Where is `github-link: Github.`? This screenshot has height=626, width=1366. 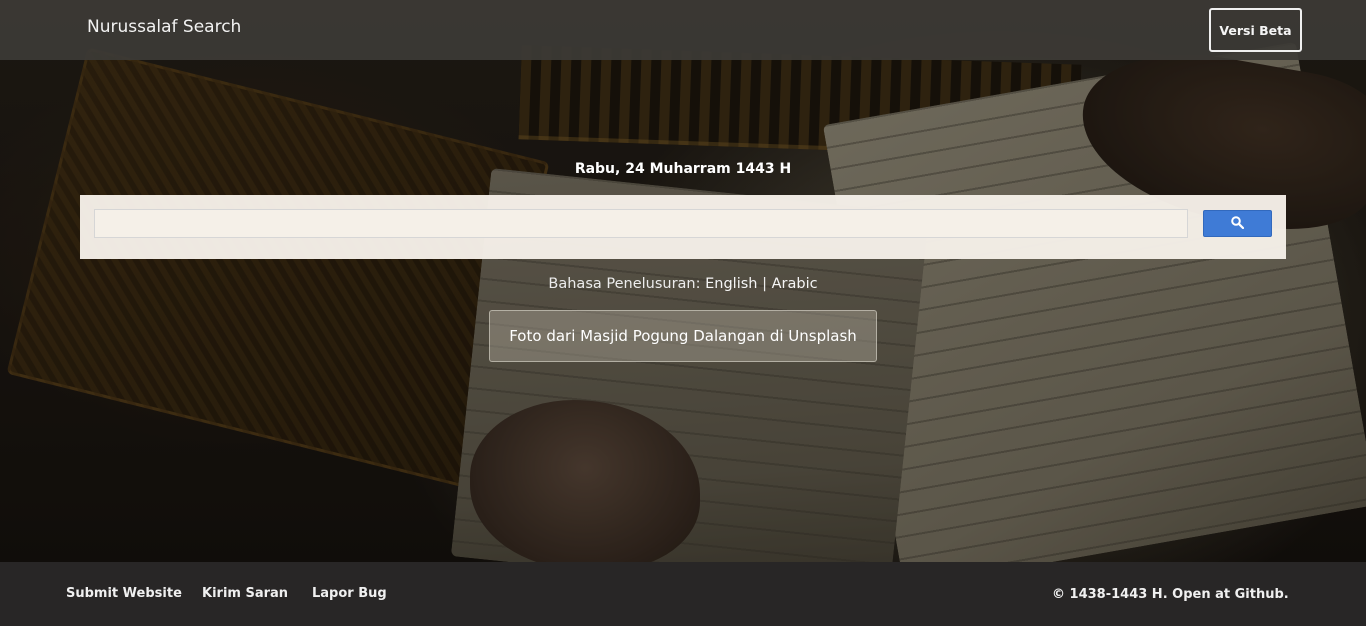 github-link: Github. is located at coordinates (1262, 594).